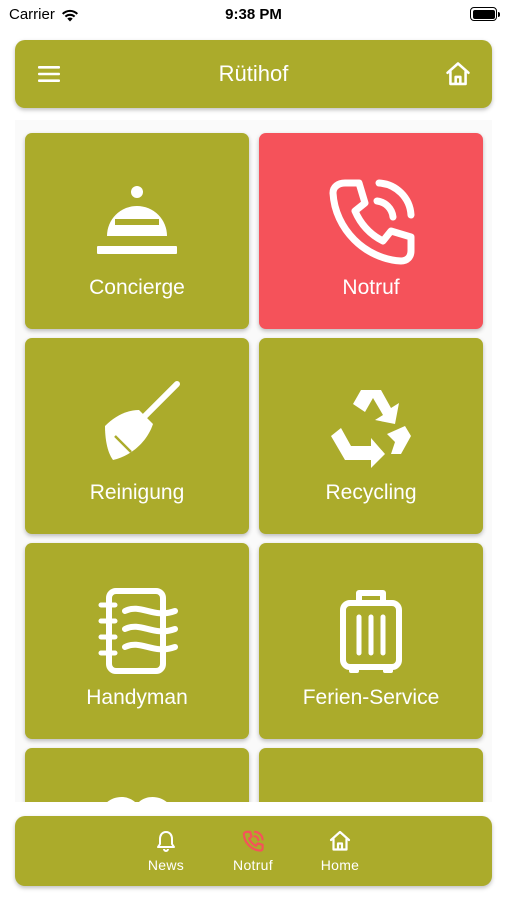 The height and width of the screenshot is (900, 507). Describe the element at coordinates (371, 429) in the screenshot. I see `recycle-icon` at that location.